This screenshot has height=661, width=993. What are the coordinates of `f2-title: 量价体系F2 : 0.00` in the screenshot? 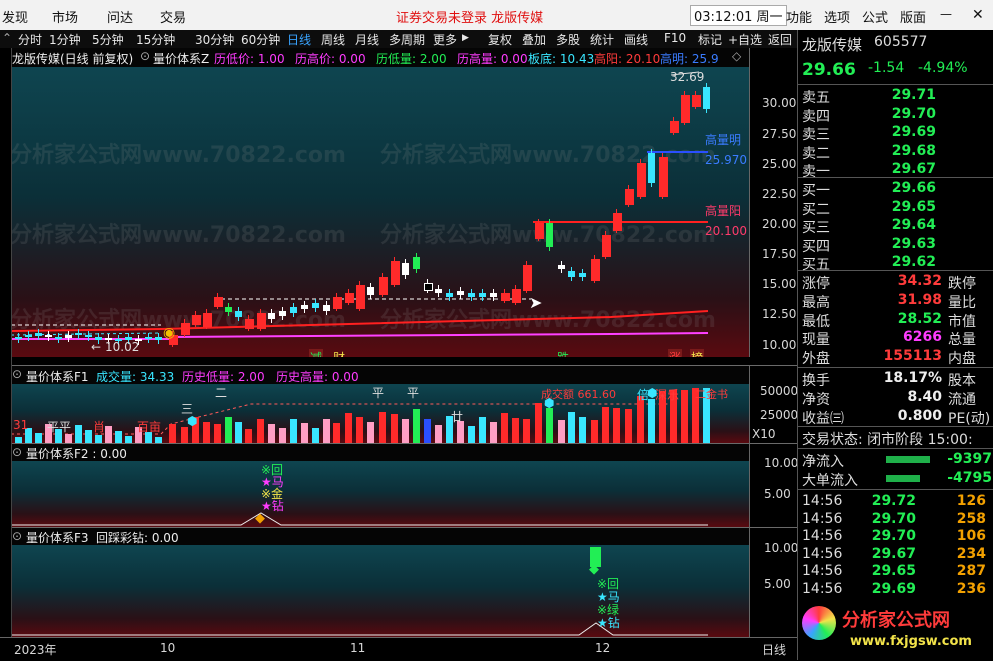 It's located at (76, 453).